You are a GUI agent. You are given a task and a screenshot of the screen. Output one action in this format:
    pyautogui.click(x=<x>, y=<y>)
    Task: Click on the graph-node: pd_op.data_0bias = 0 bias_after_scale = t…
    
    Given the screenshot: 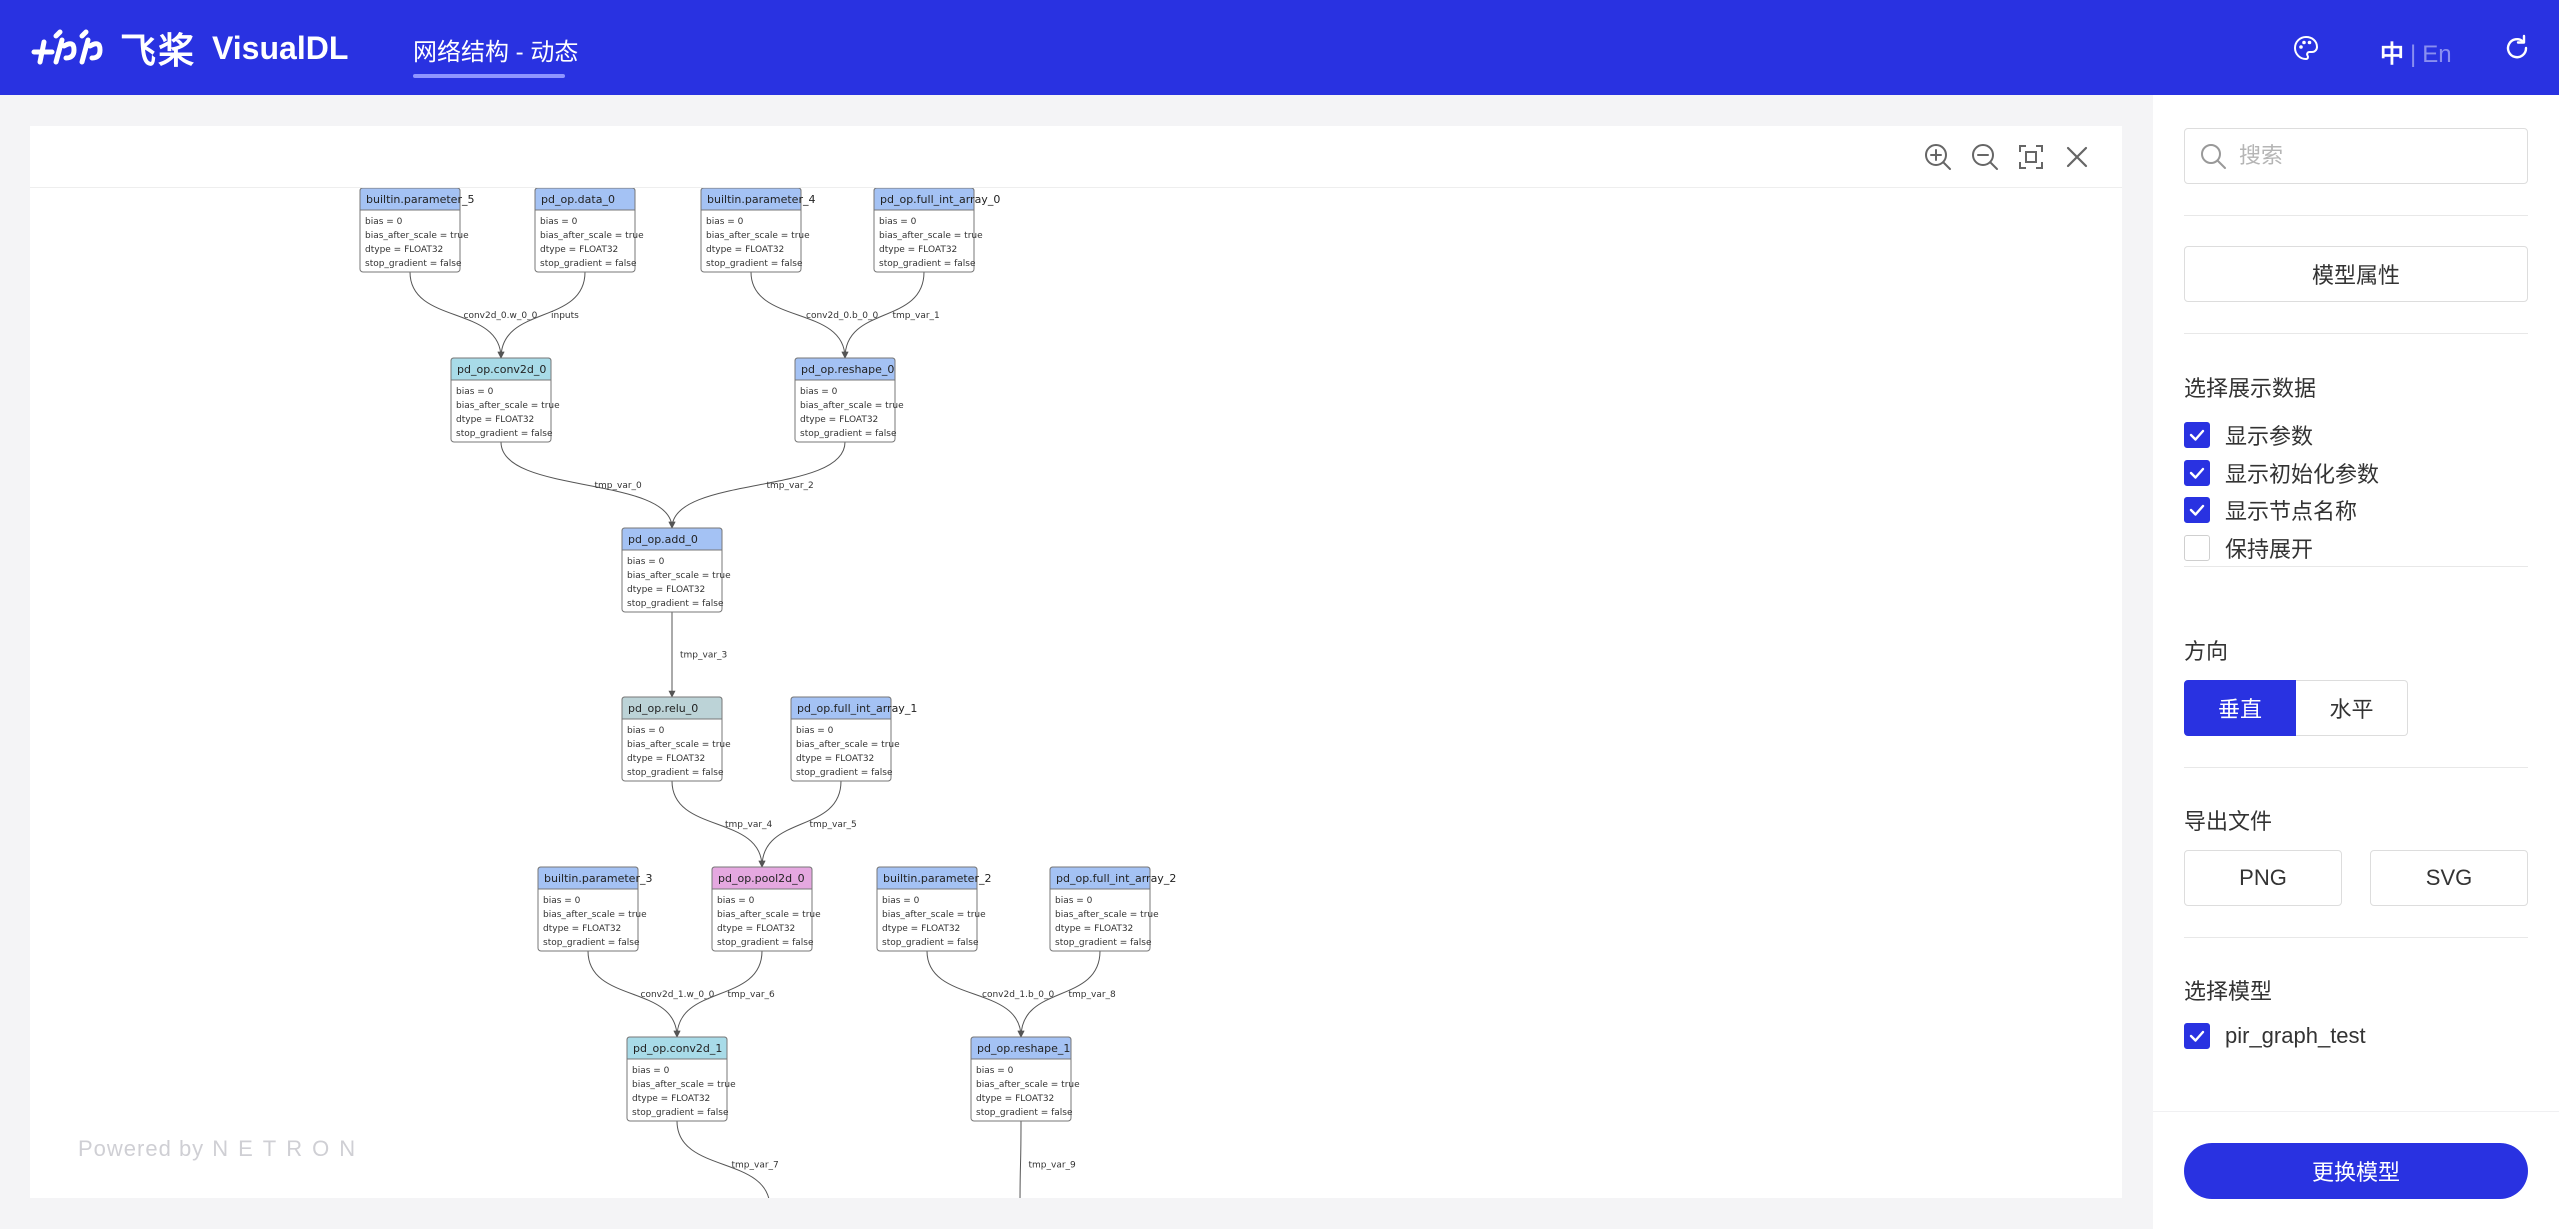 What is the action you would take?
    pyautogui.click(x=589, y=230)
    